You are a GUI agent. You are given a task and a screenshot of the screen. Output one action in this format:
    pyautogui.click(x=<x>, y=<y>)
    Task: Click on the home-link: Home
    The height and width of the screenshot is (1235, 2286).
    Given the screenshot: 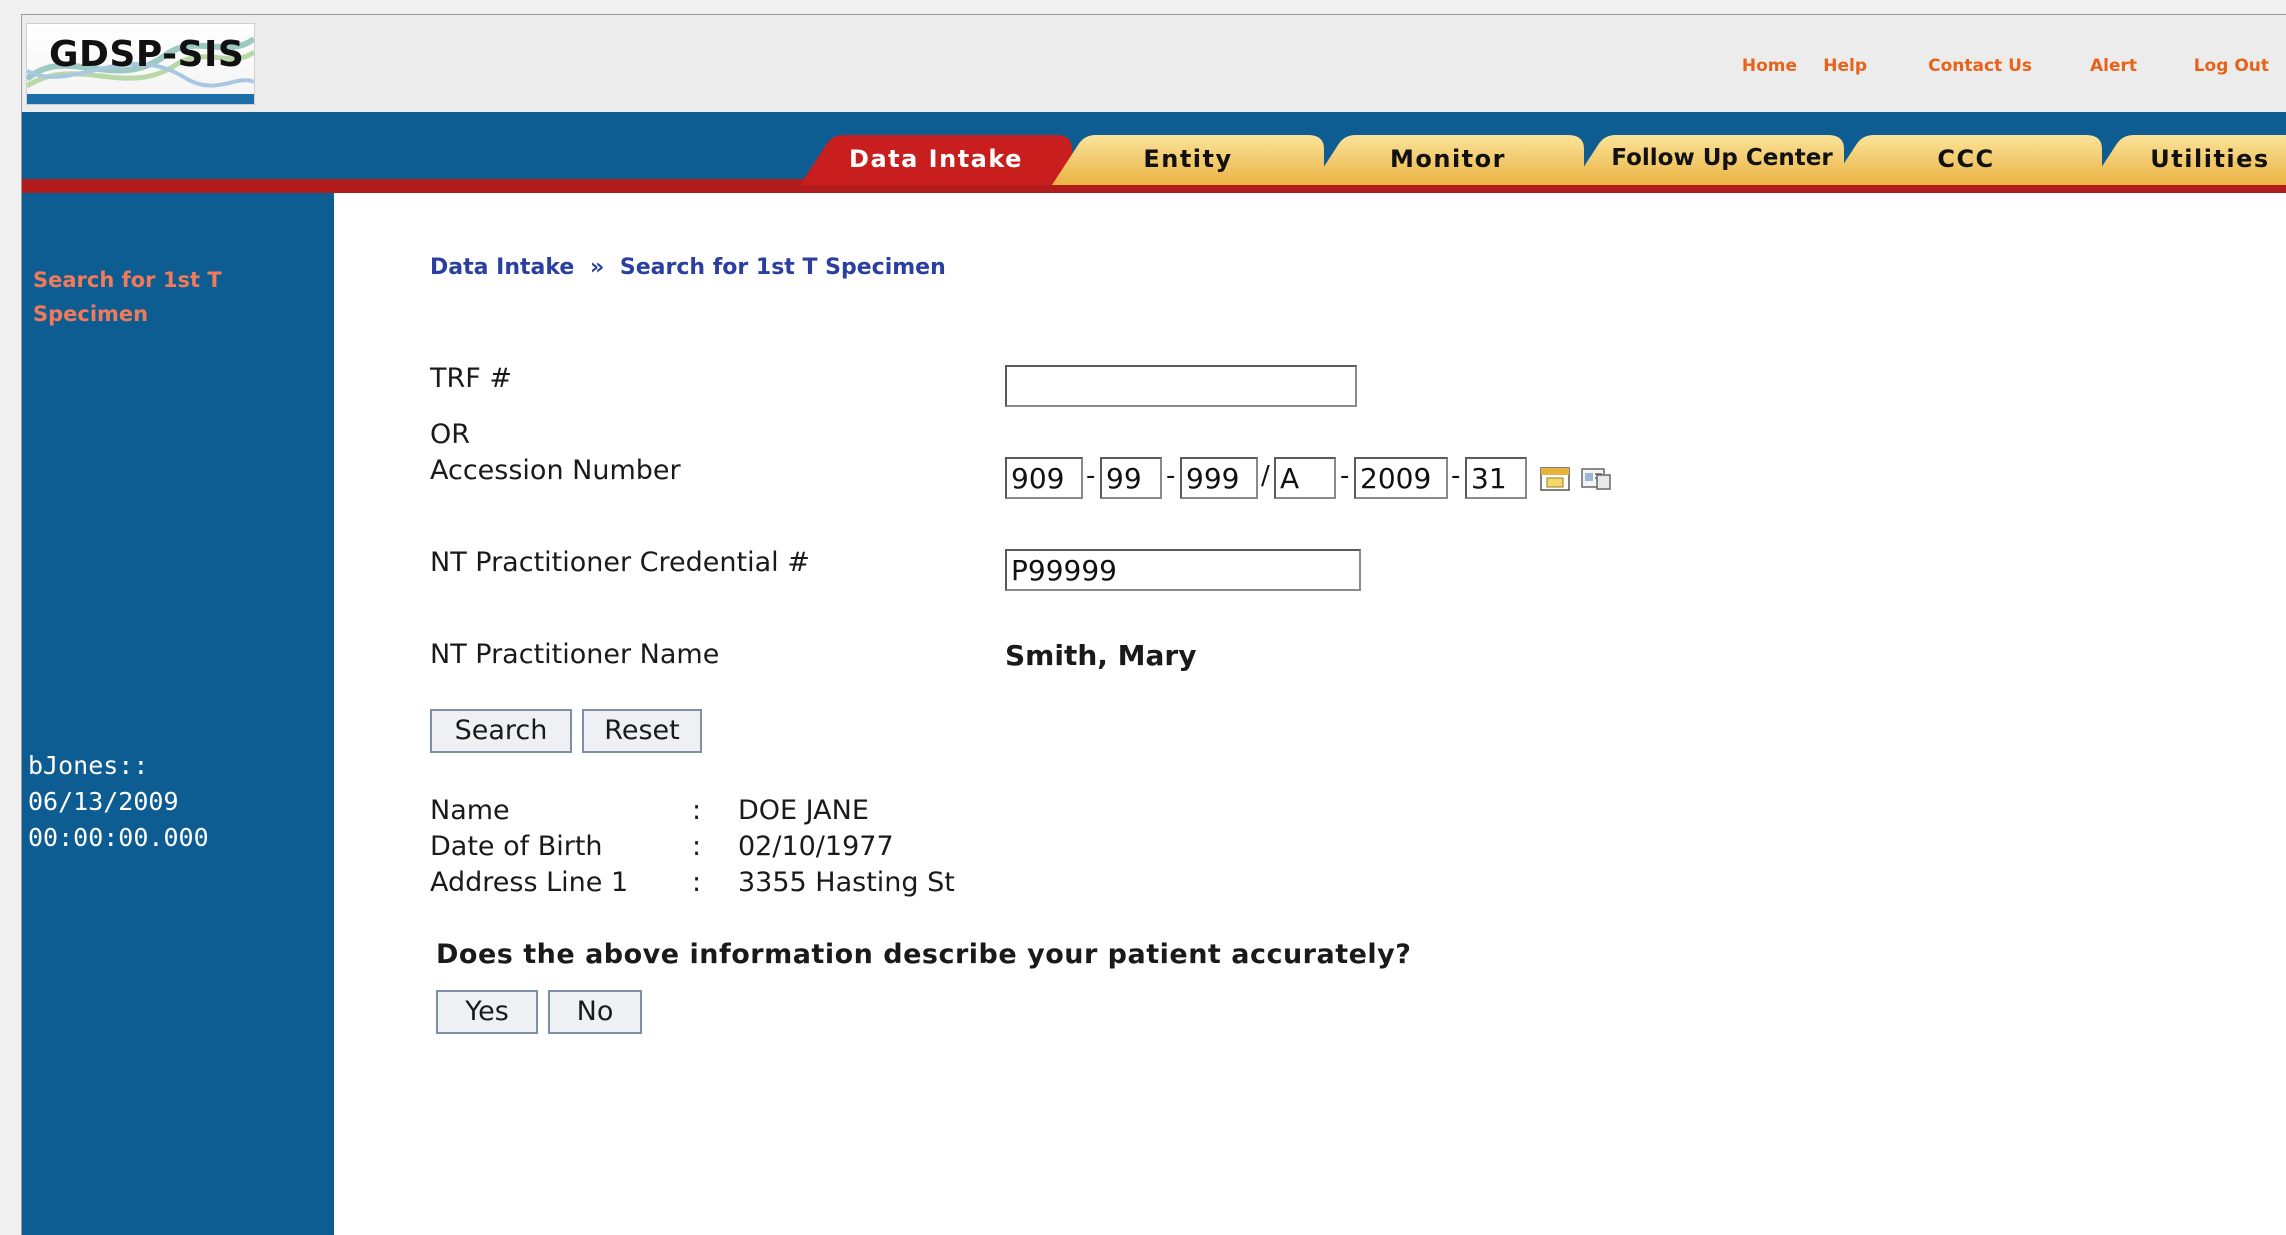 What is the action you would take?
    pyautogui.click(x=1769, y=66)
    